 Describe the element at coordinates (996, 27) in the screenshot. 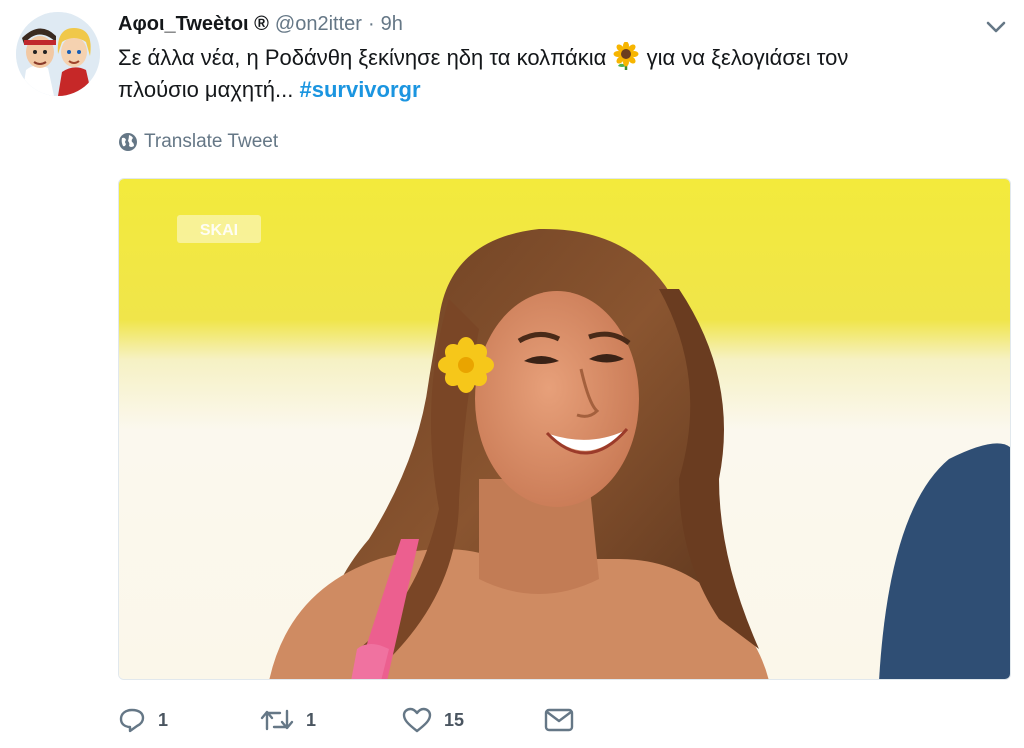

I see `chevron-down-icon` at that location.